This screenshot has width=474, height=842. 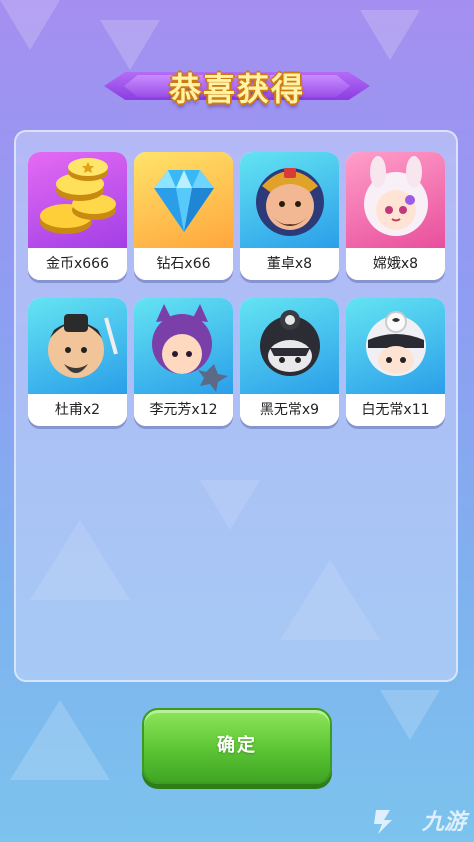 I want to click on reward-item-change: 嫦娥x8, so click(x=395, y=216).